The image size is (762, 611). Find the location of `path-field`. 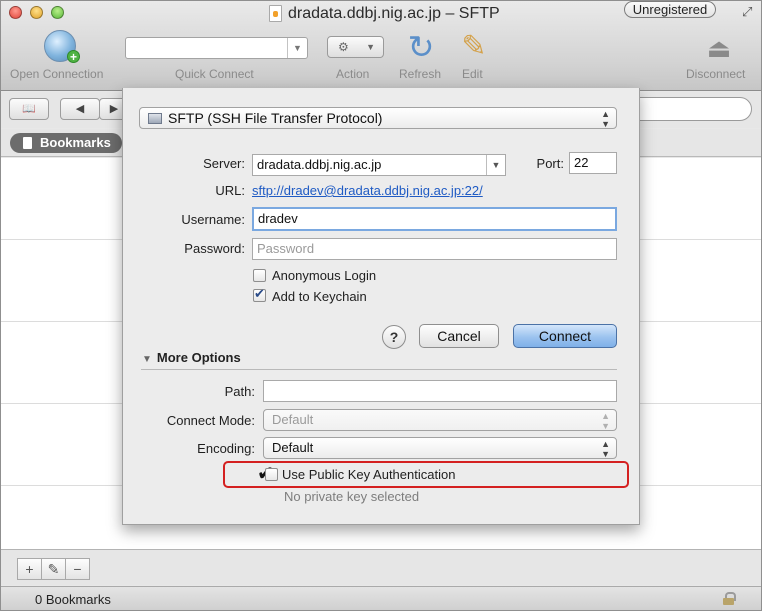

path-field is located at coordinates (440, 391).